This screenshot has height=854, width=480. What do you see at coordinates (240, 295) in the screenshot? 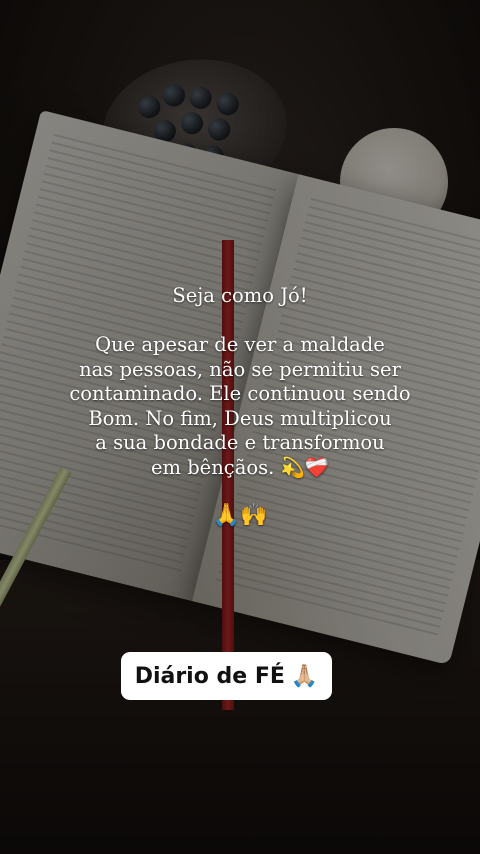
I see `caption-title: Seja como Jó!` at bounding box center [240, 295].